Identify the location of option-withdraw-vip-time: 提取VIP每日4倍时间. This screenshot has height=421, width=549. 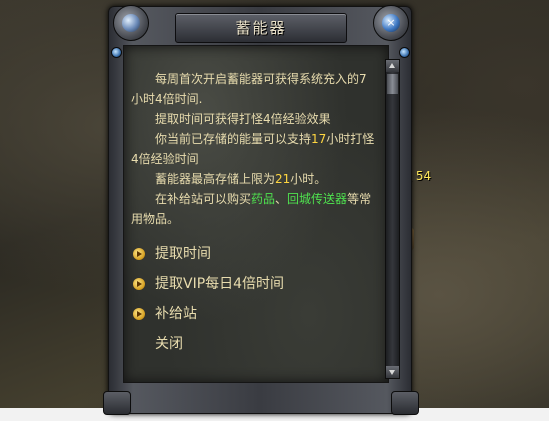
(253, 284).